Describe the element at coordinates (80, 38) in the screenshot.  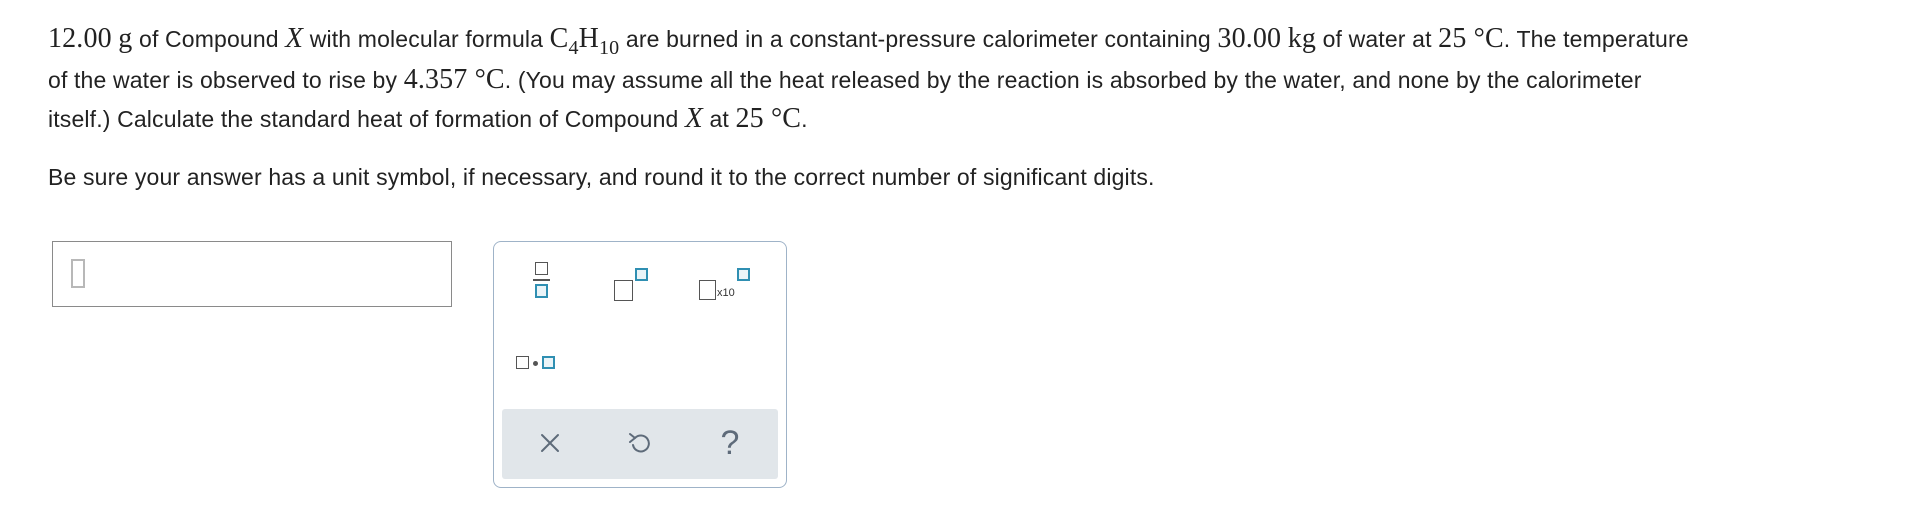
I see `mass-value: 12.00` at that location.